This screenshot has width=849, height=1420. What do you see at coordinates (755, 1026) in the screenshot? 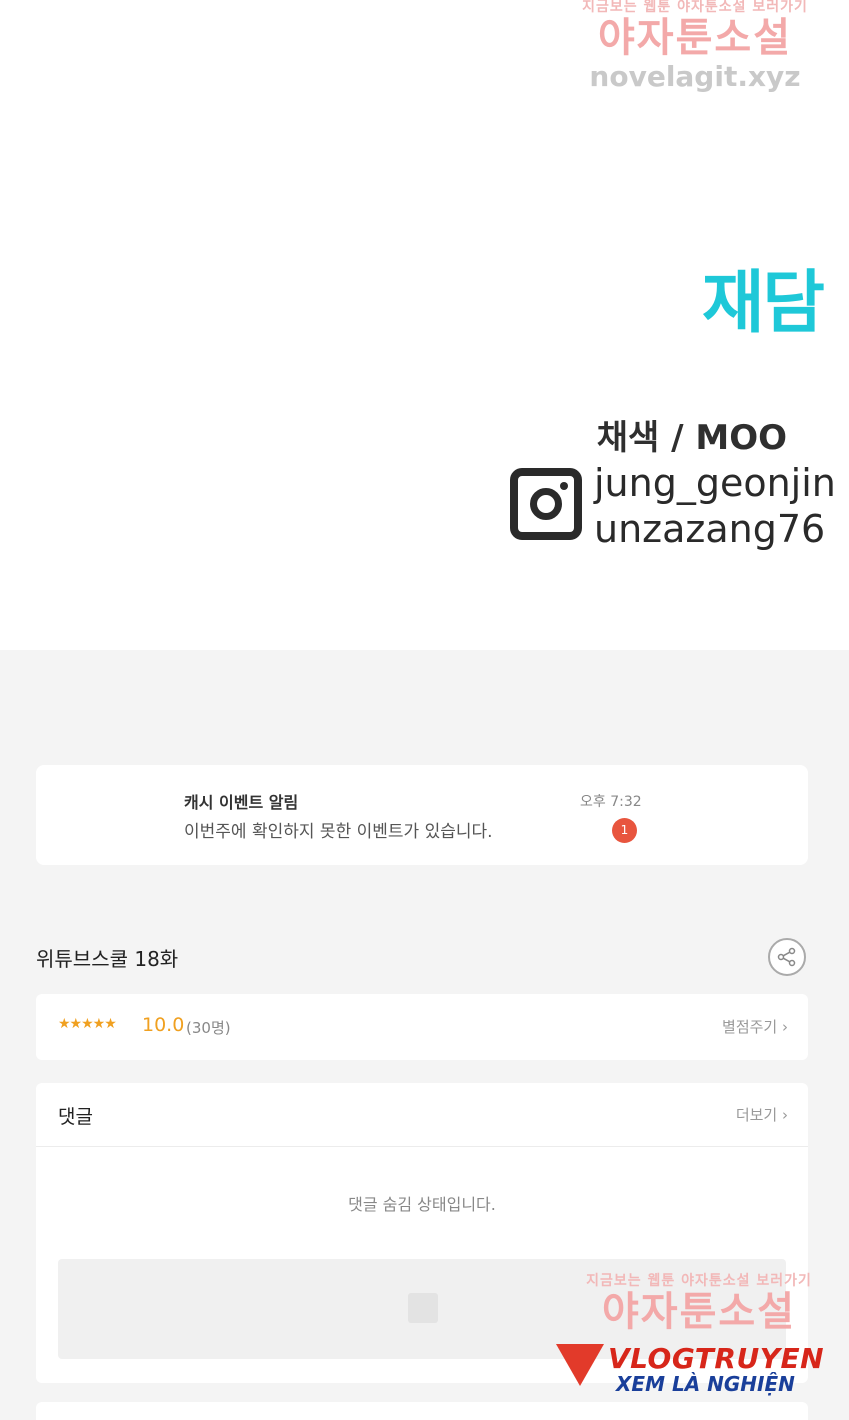
I see `rate-button: 별점주기 ›` at bounding box center [755, 1026].